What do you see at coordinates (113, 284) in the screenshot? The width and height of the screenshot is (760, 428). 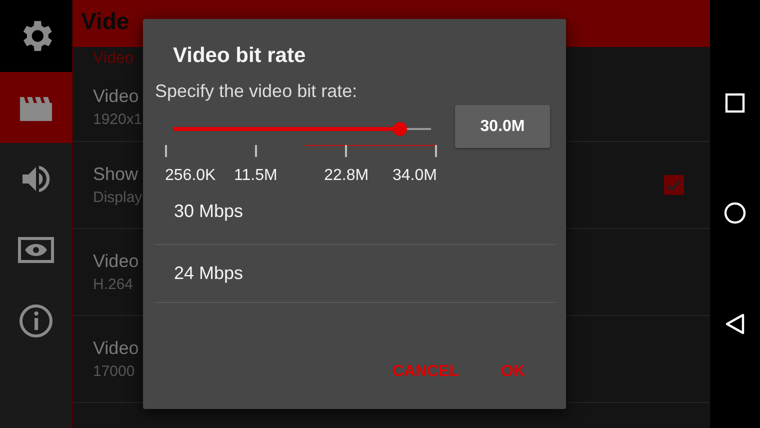 I see `setting-summary: H.264` at bounding box center [113, 284].